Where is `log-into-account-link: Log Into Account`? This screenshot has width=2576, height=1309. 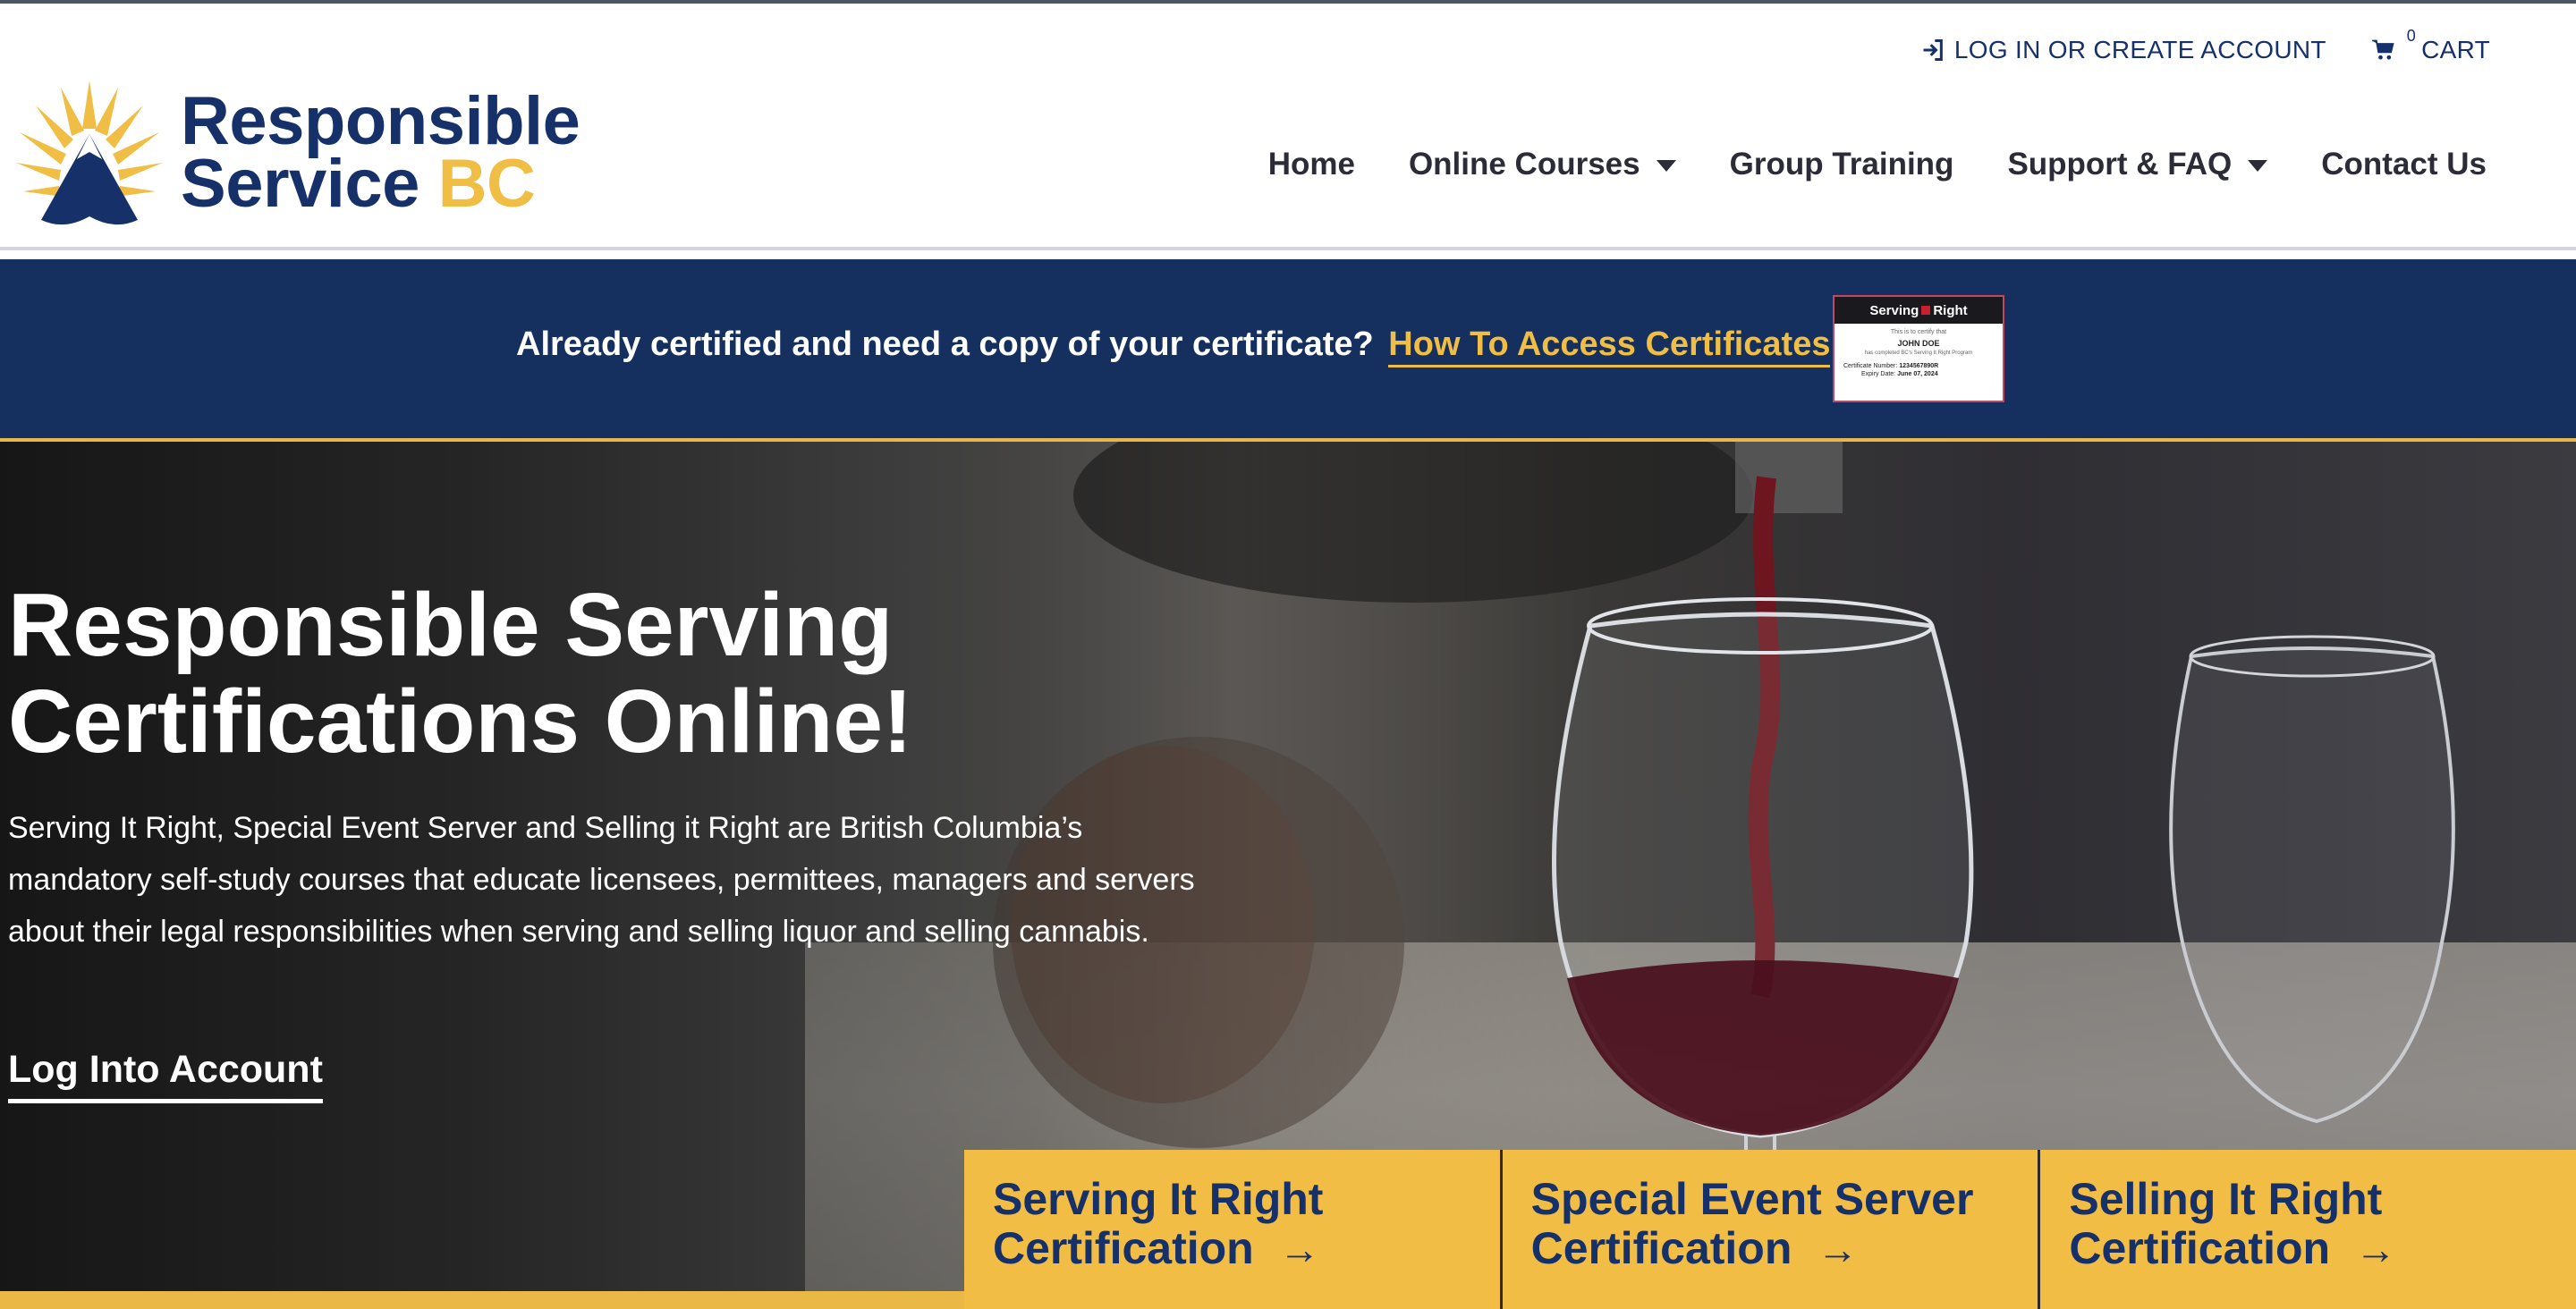
log-into-account-link: Log Into Account is located at coordinates (165, 1075).